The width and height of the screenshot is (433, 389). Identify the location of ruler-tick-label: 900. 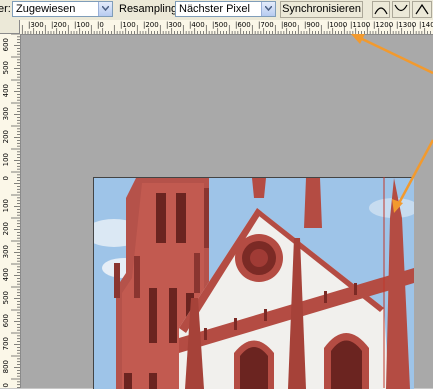
(6, 385).